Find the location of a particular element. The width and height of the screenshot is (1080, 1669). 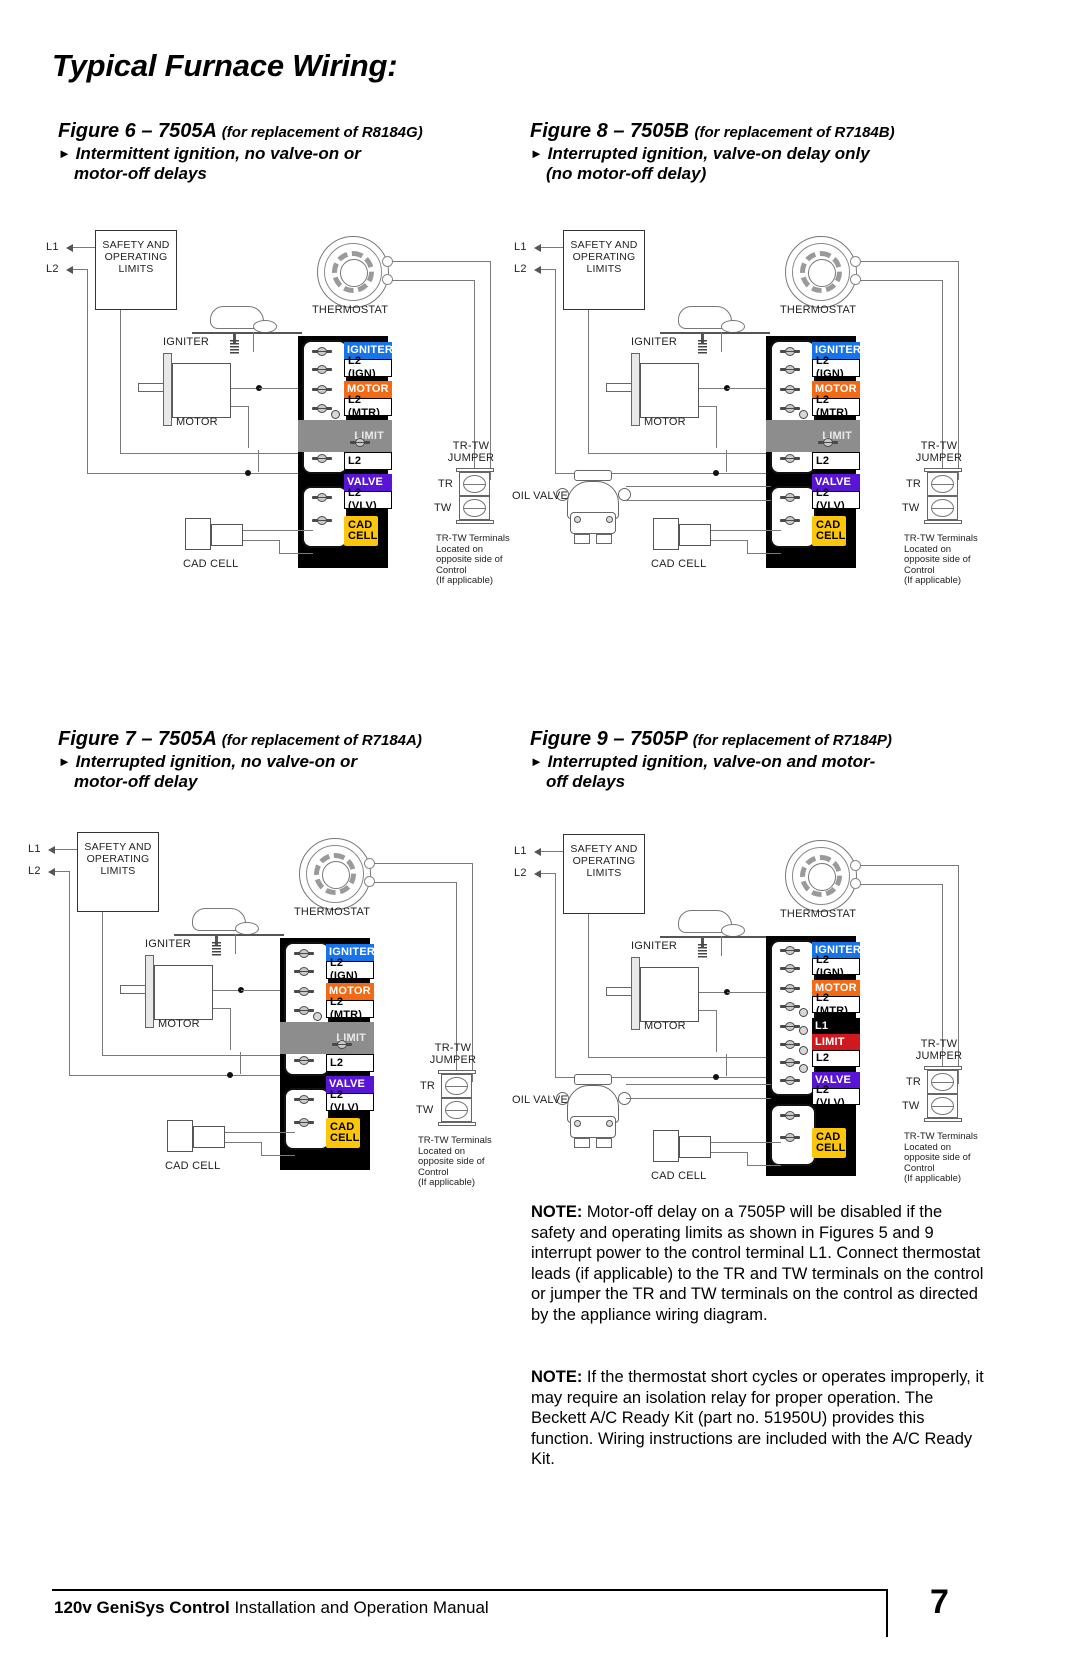

figure-7-bullet-2: motor-off delay is located at coordinates (136, 781).